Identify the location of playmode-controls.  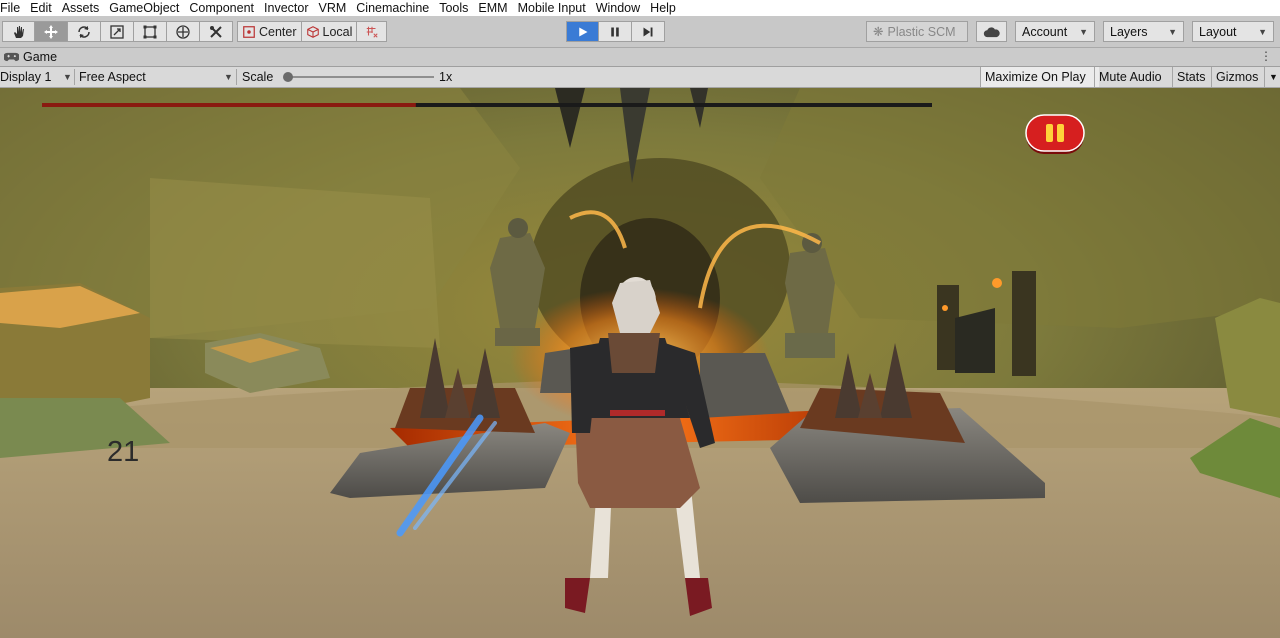
(615, 31).